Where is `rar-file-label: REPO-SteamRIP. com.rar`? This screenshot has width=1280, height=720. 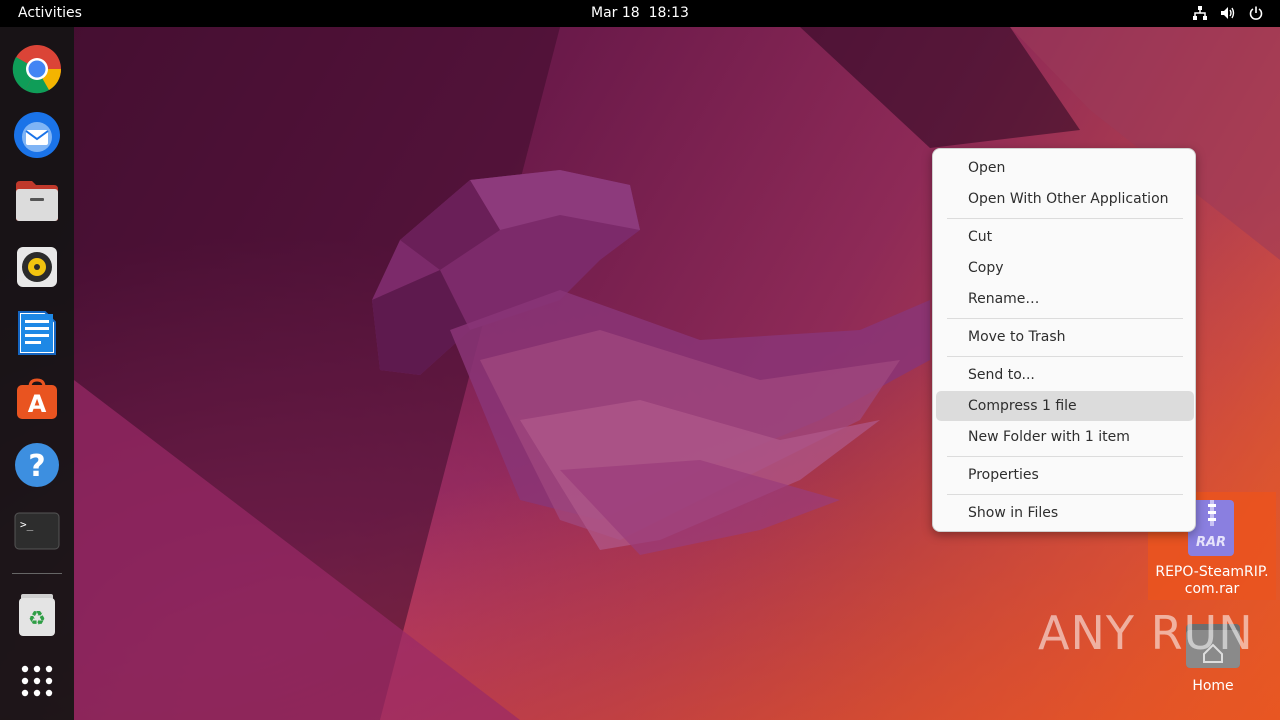 rar-file-label: REPO-SteamRIP. com.rar is located at coordinates (1212, 581).